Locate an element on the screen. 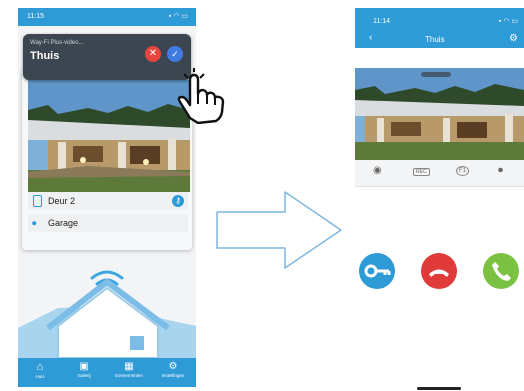 The image size is (524, 391). key-icon is located at coordinates (377, 271).